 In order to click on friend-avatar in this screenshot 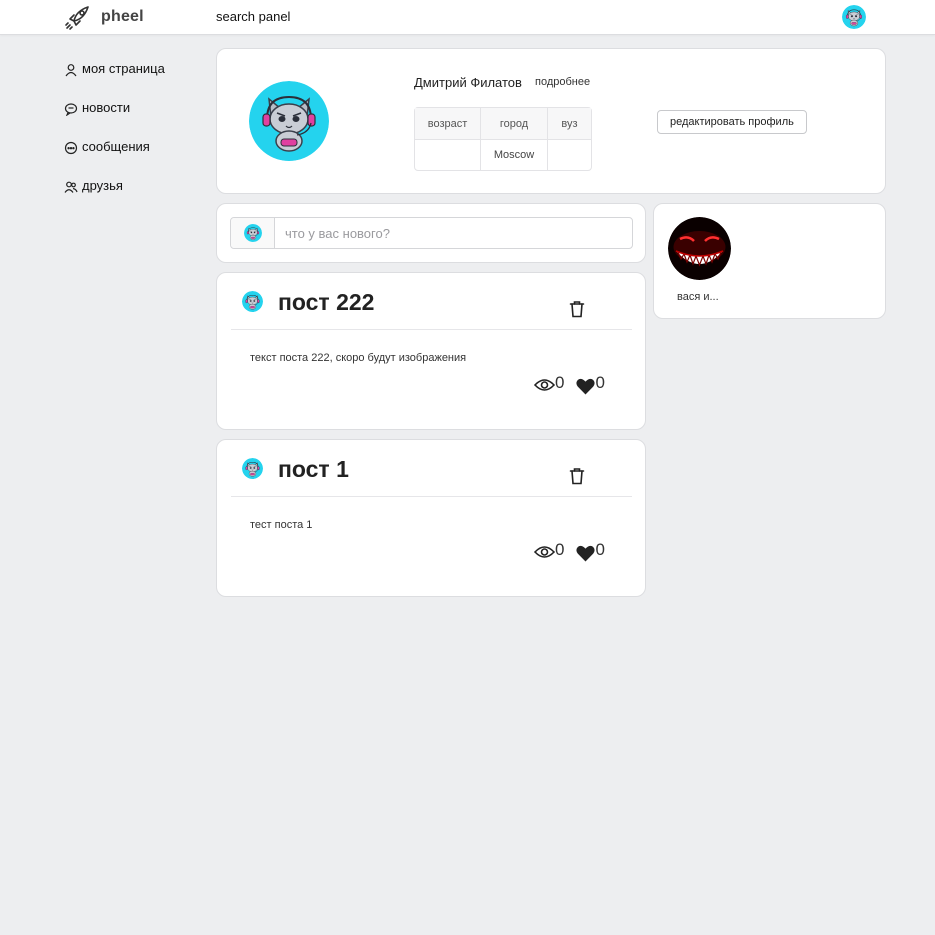, I will do `click(699, 248)`.